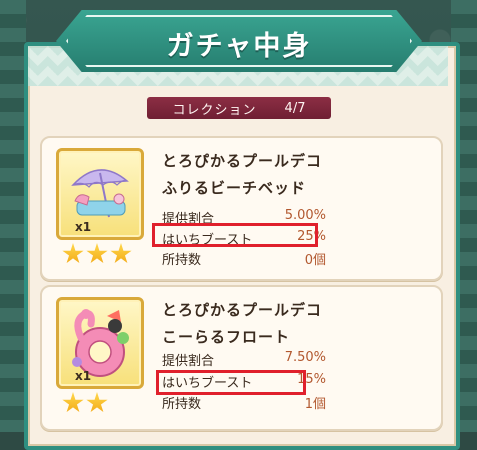 The width and height of the screenshot is (477, 450). What do you see at coordinates (295, 108) in the screenshot?
I see `collection-progress: 4/7` at bounding box center [295, 108].